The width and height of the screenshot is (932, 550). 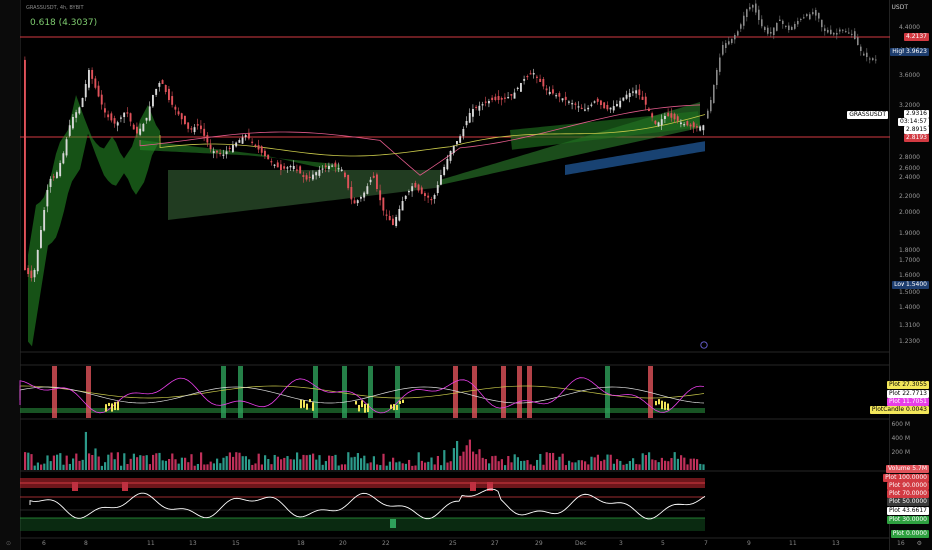 What do you see at coordinates (909, 250) in the screenshot?
I see `price-tick: 1.8000` at bounding box center [909, 250].